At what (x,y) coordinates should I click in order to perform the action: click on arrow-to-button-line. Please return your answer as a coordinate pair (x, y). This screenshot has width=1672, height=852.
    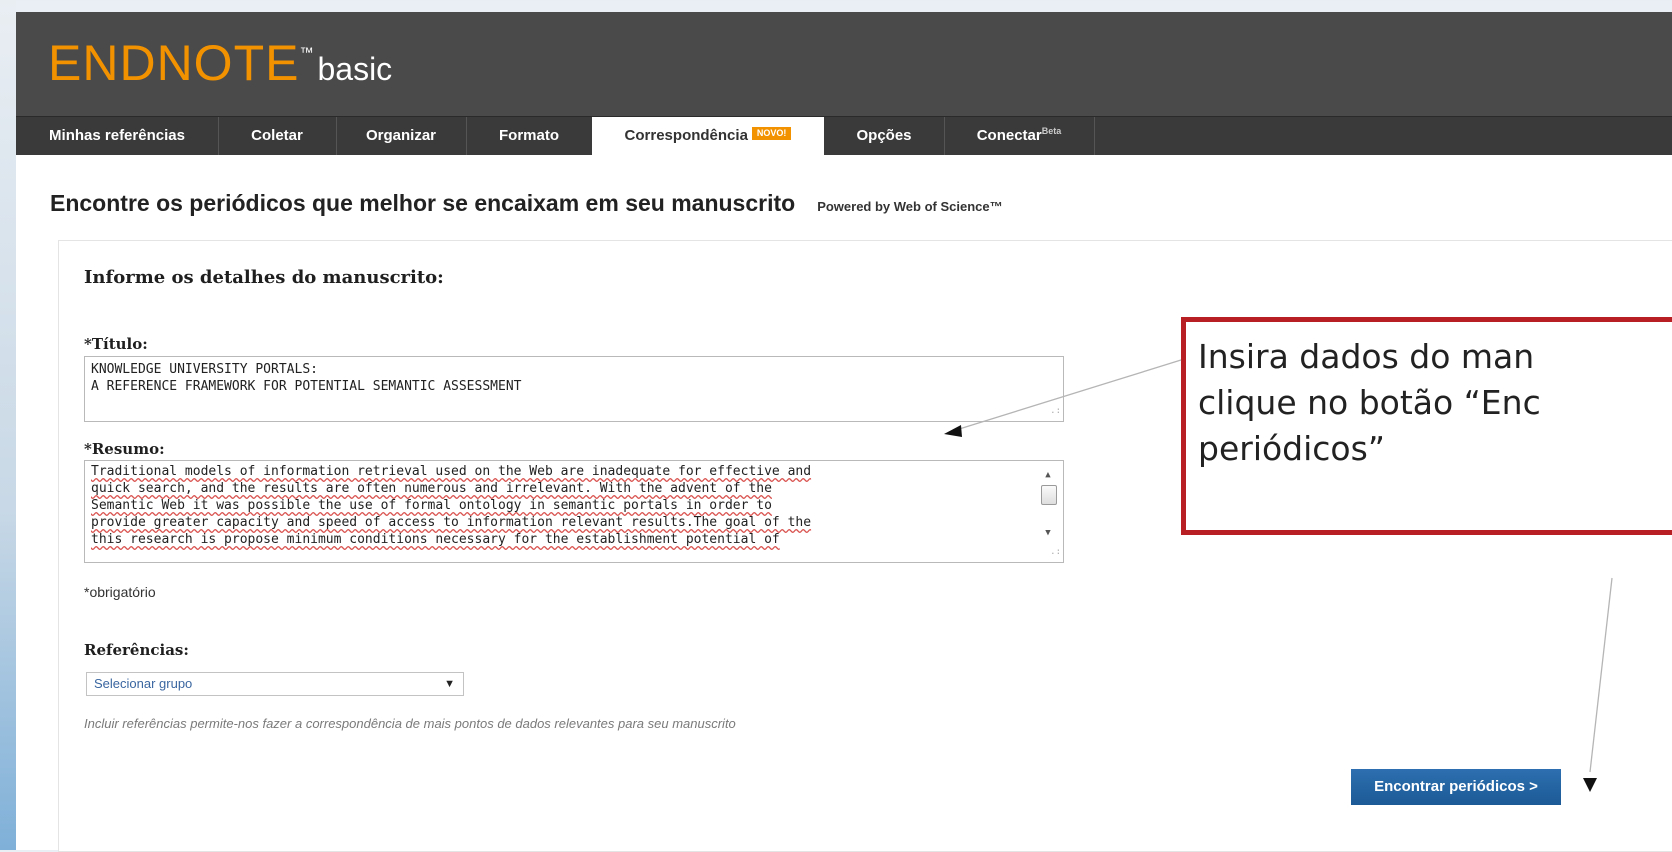
    Looking at the image, I should click on (1601, 675).